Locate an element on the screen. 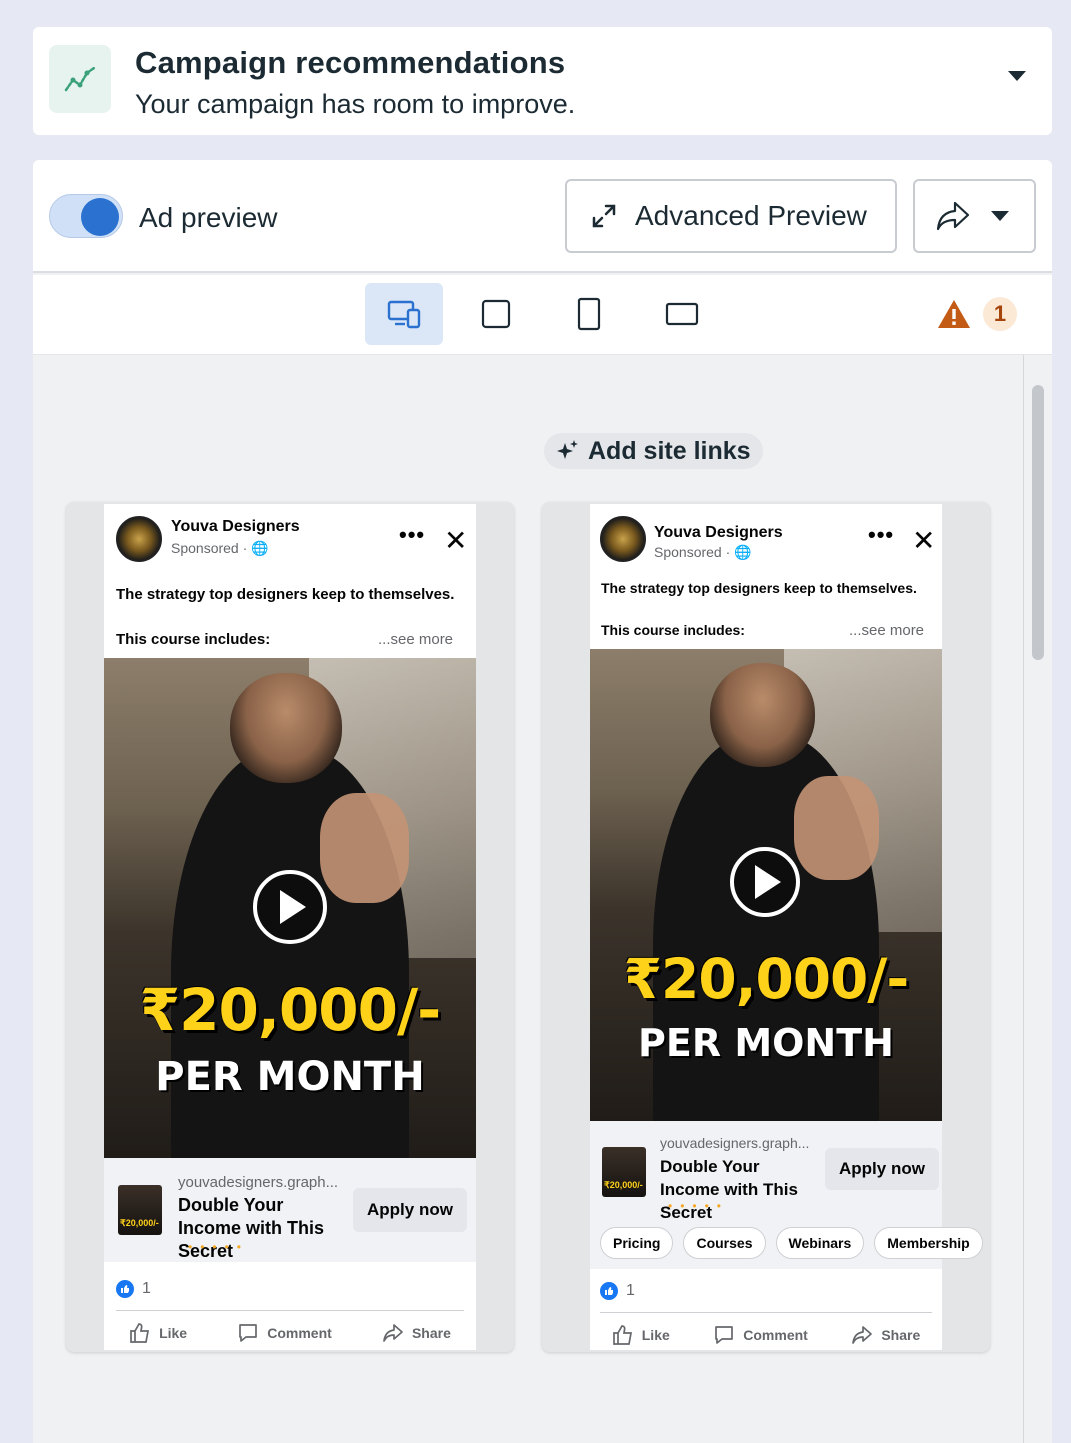 The height and width of the screenshot is (1443, 1071). media-person-head is located at coordinates (762, 715).